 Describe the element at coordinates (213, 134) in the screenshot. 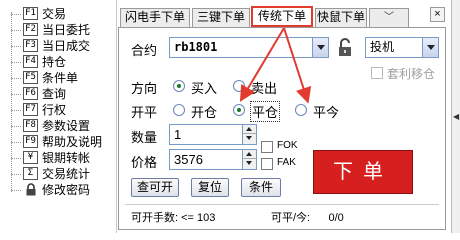

I see `quantity-stepper: 1` at that location.